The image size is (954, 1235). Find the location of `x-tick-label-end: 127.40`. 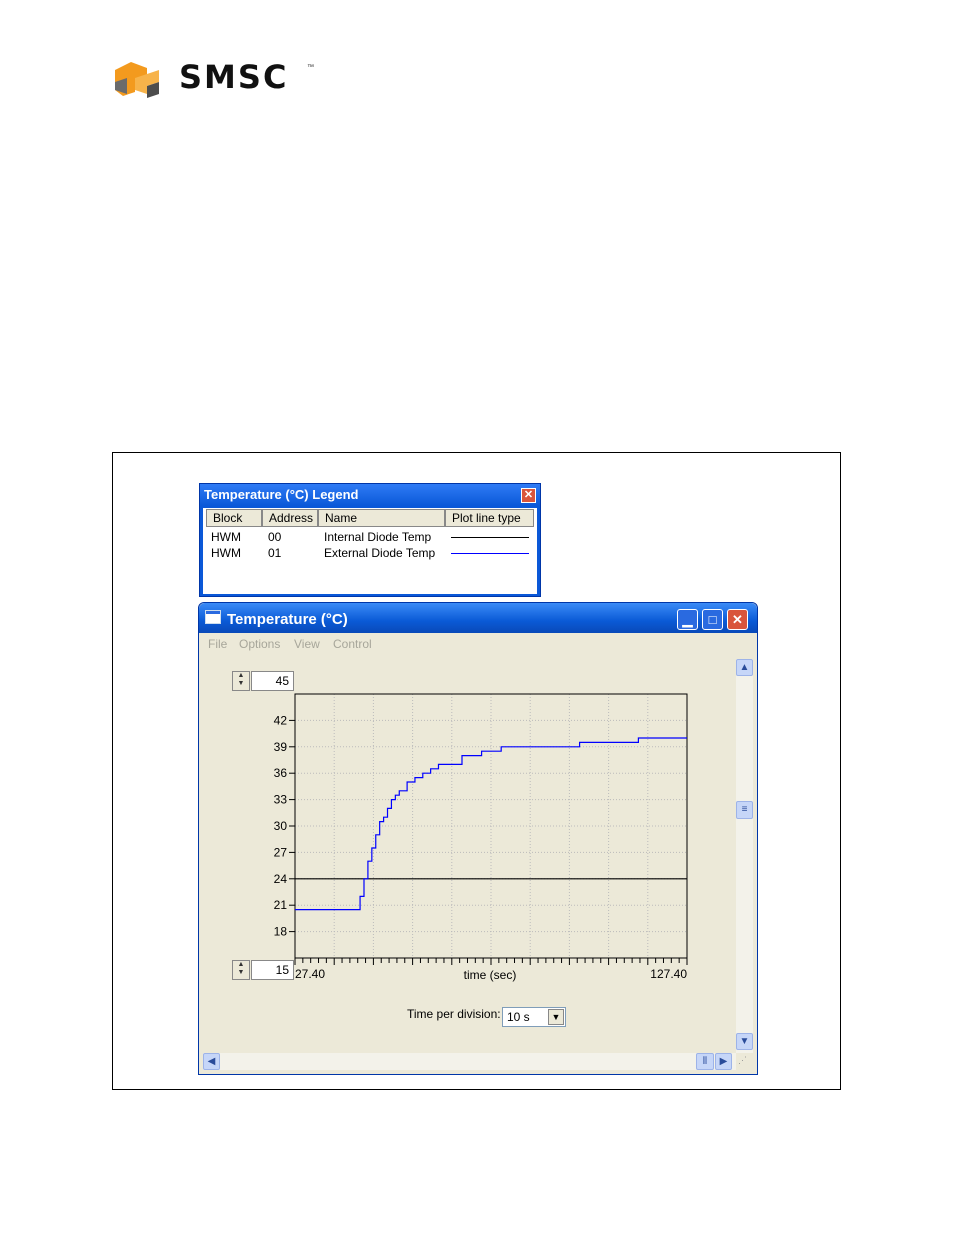

x-tick-label-end: 127.40 is located at coordinates (668, 974).